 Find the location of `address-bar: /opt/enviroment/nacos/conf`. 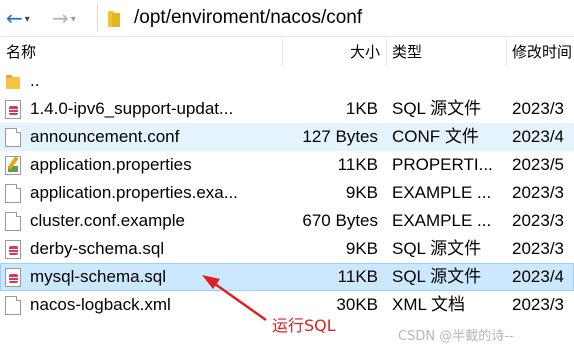

address-bar: /opt/enviroment/nacos/conf is located at coordinates (335, 18).